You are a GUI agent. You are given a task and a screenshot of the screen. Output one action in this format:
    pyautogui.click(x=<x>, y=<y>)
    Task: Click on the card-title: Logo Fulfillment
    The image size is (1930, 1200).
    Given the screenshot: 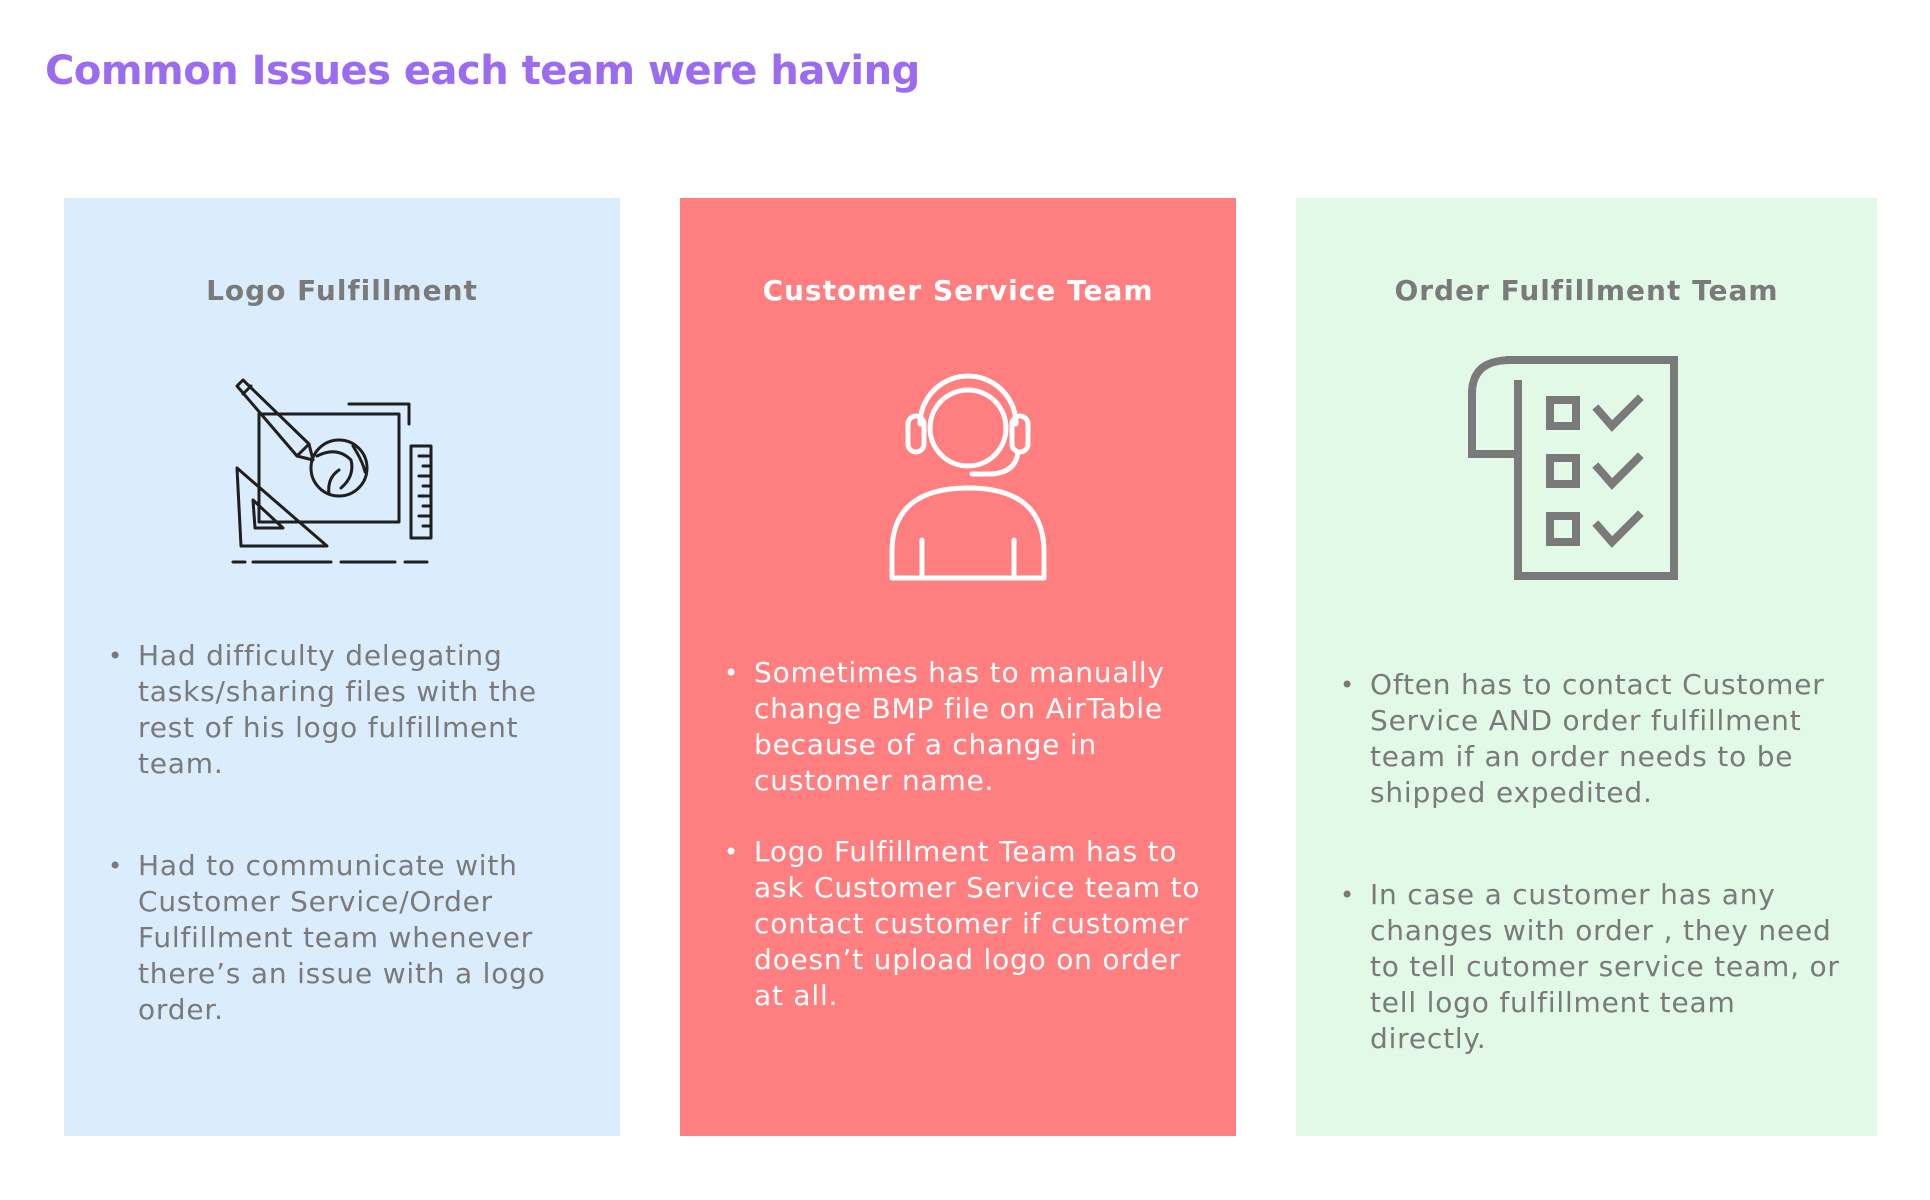 What is the action you would take?
    pyautogui.click(x=342, y=290)
    